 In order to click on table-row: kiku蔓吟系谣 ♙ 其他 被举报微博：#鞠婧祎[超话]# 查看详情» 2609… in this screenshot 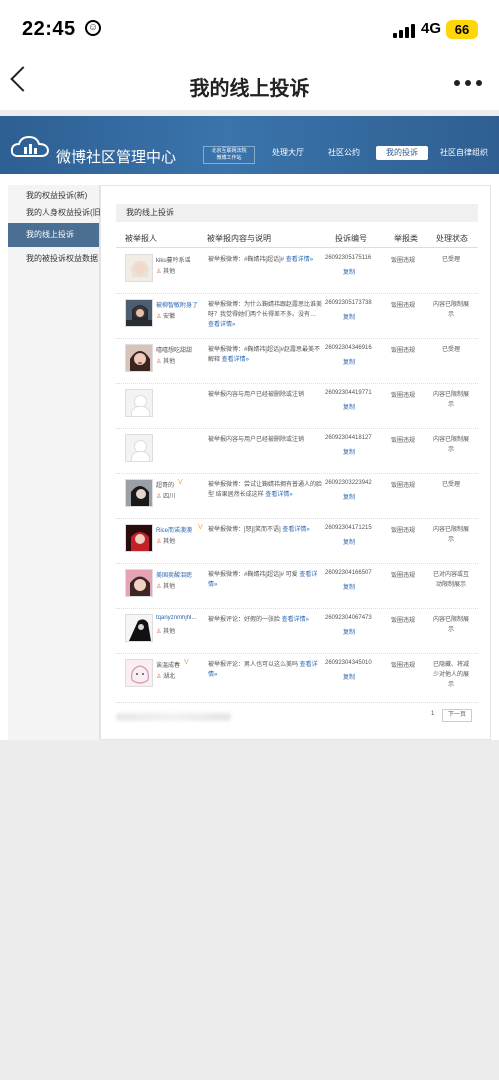, I will do `click(297, 271)`.